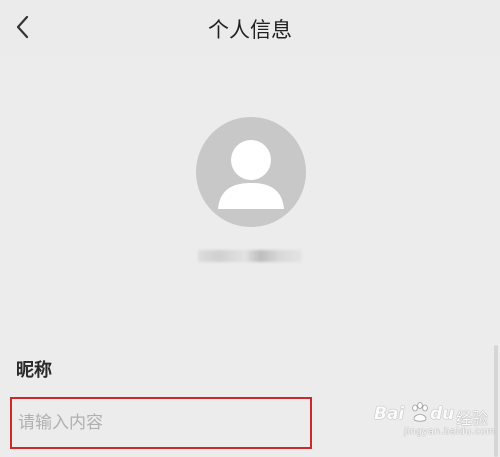 This screenshot has width=500, height=457. What do you see at coordinates (161, 423) in the screenshot?
I see `nickname-input` at bounding box center [161, 423].